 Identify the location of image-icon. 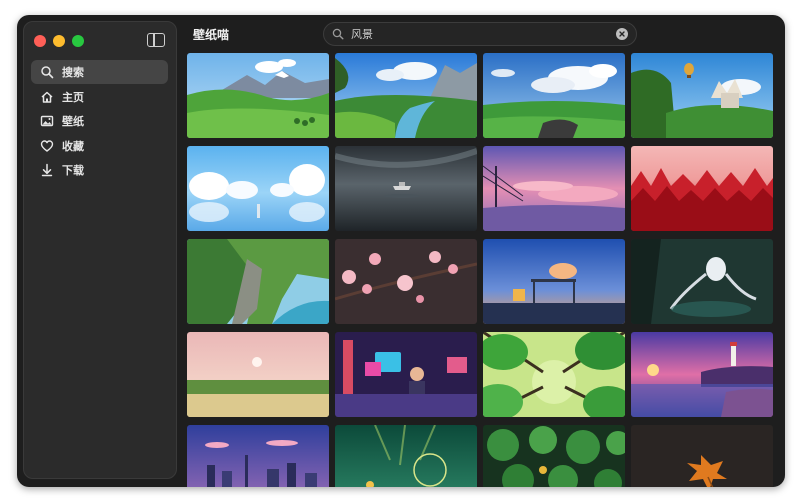
(47, 121).